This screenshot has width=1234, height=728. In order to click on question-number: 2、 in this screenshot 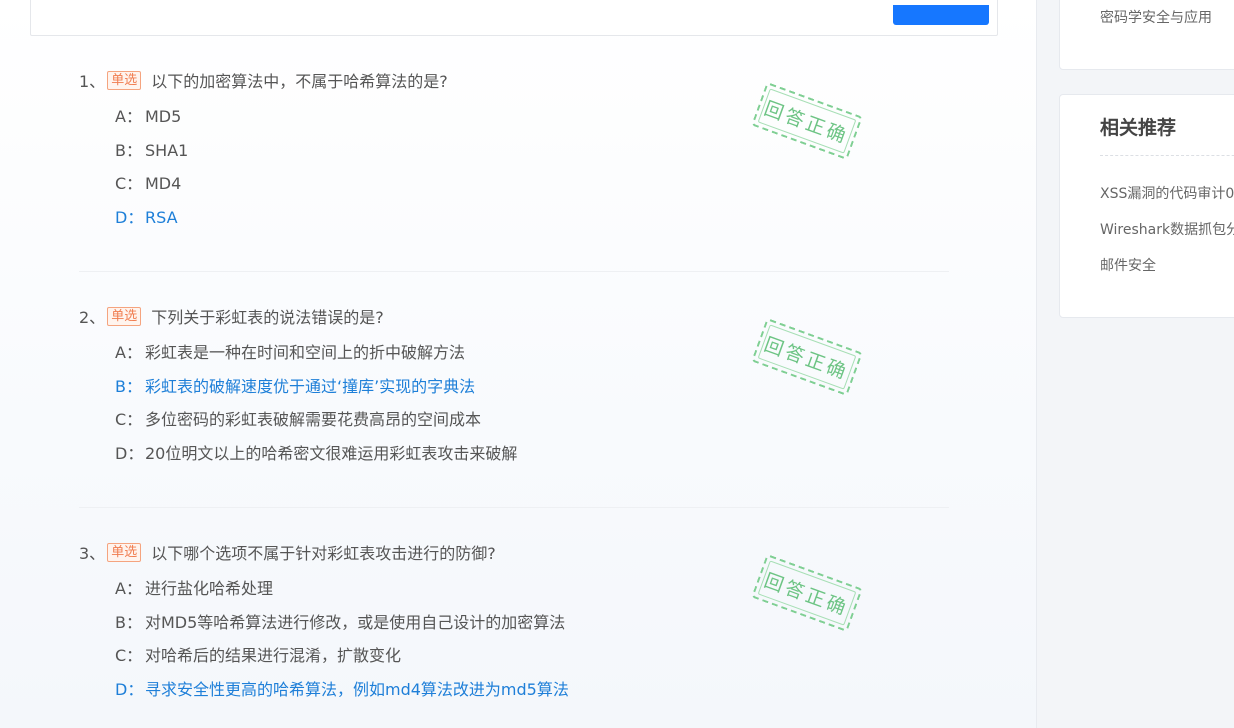, I will do `click(92, 317)`.